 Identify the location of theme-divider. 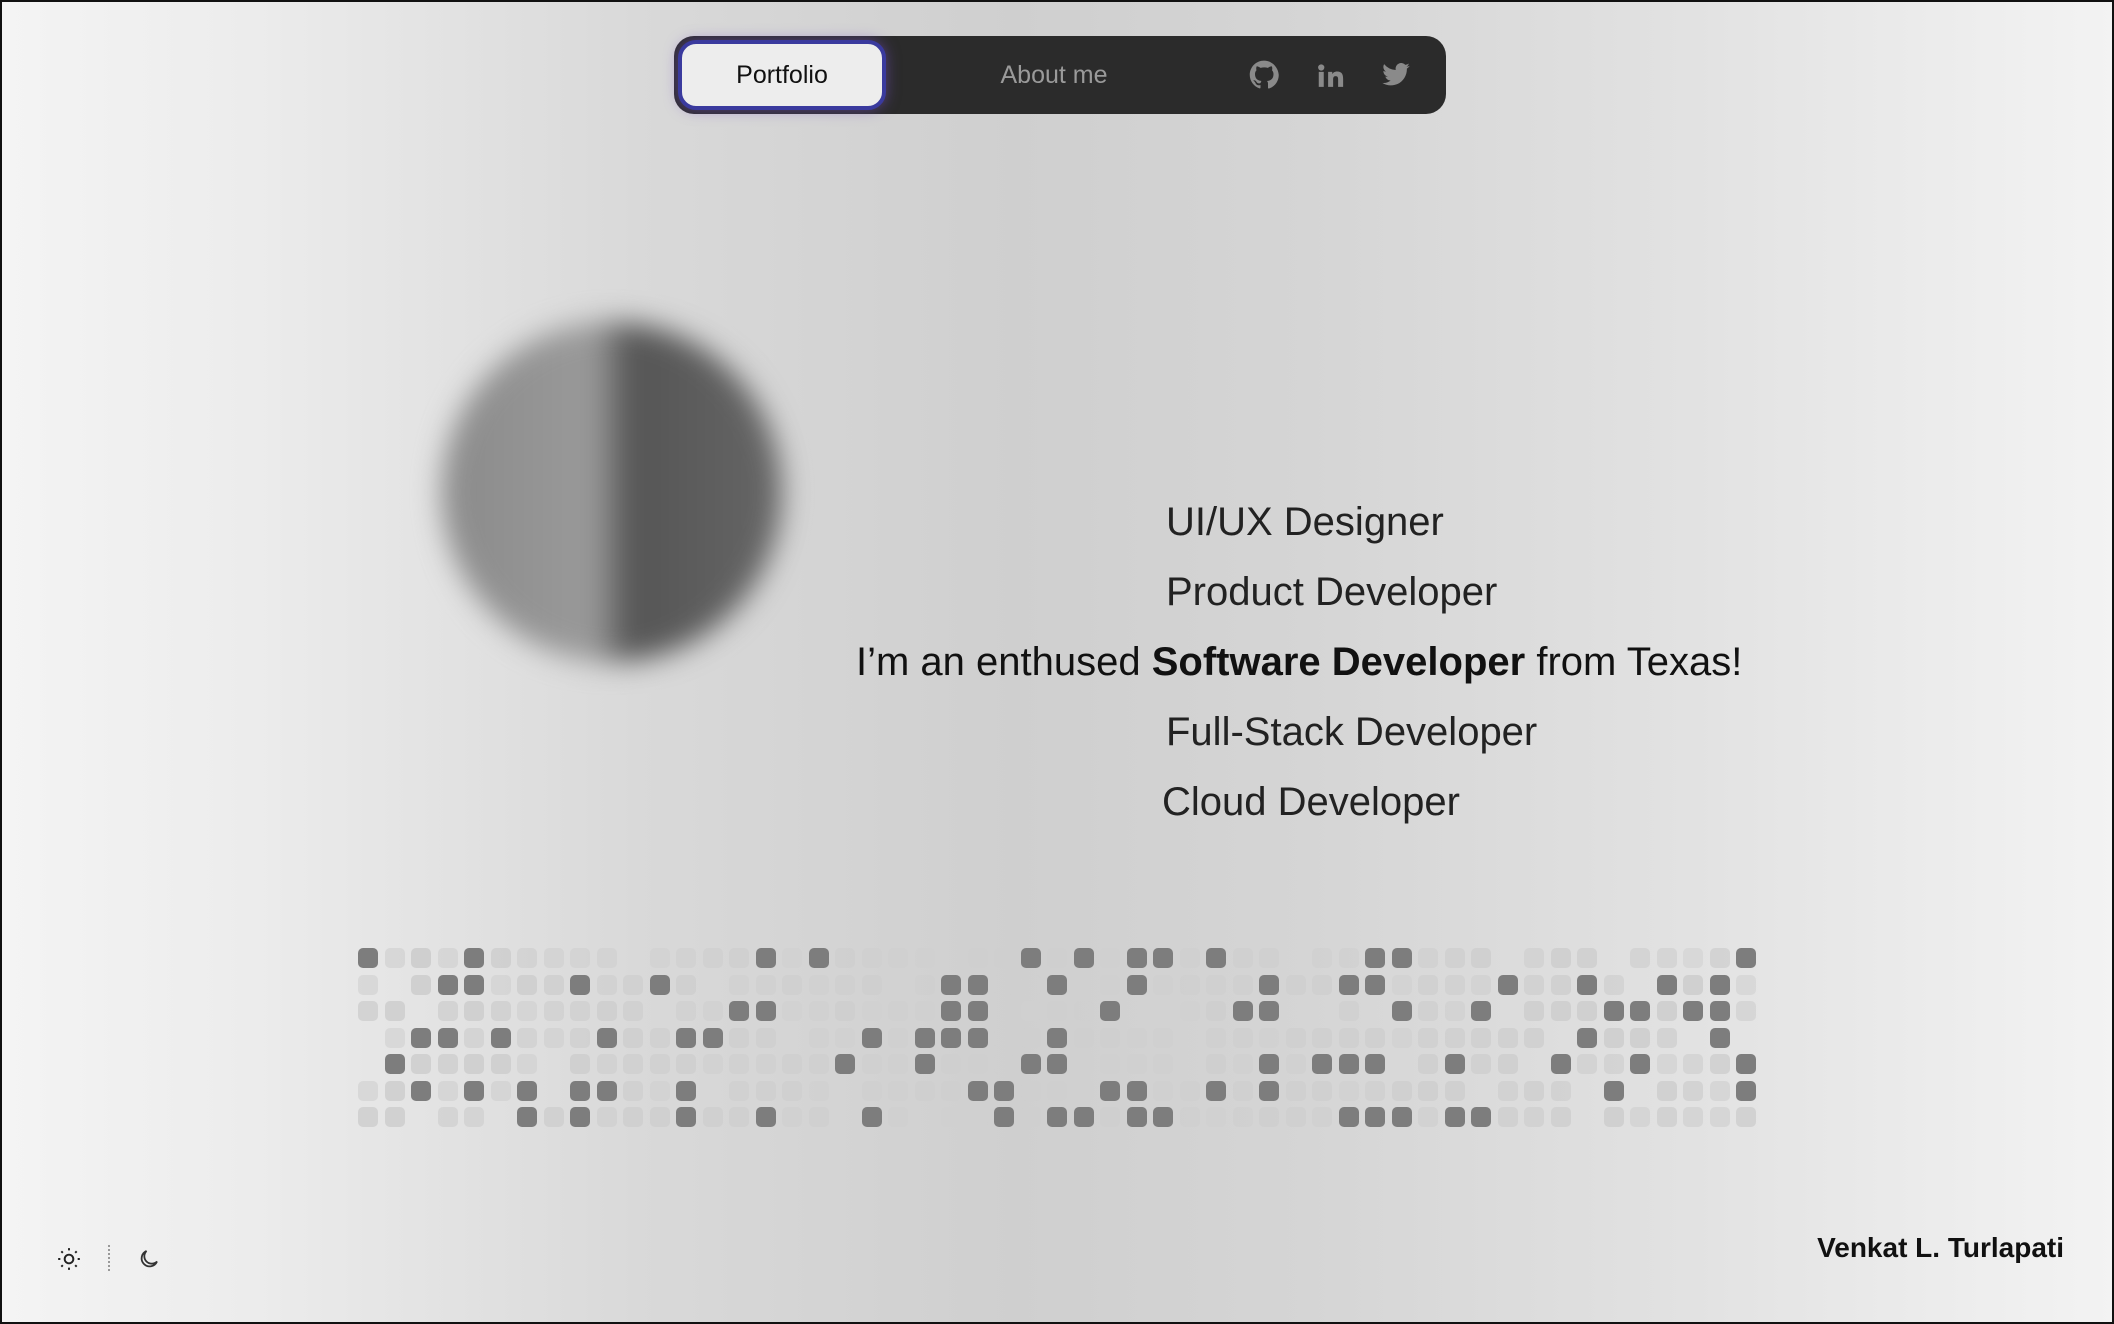
(109, 1258).